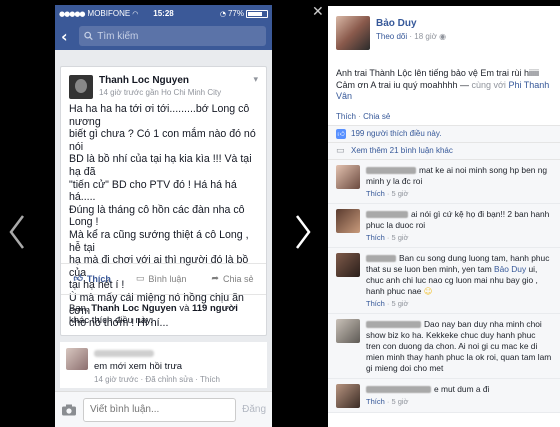 This screenshot has height=427, width=560. I want to click on chevron-down-icon: ▾, so click(255, 80).